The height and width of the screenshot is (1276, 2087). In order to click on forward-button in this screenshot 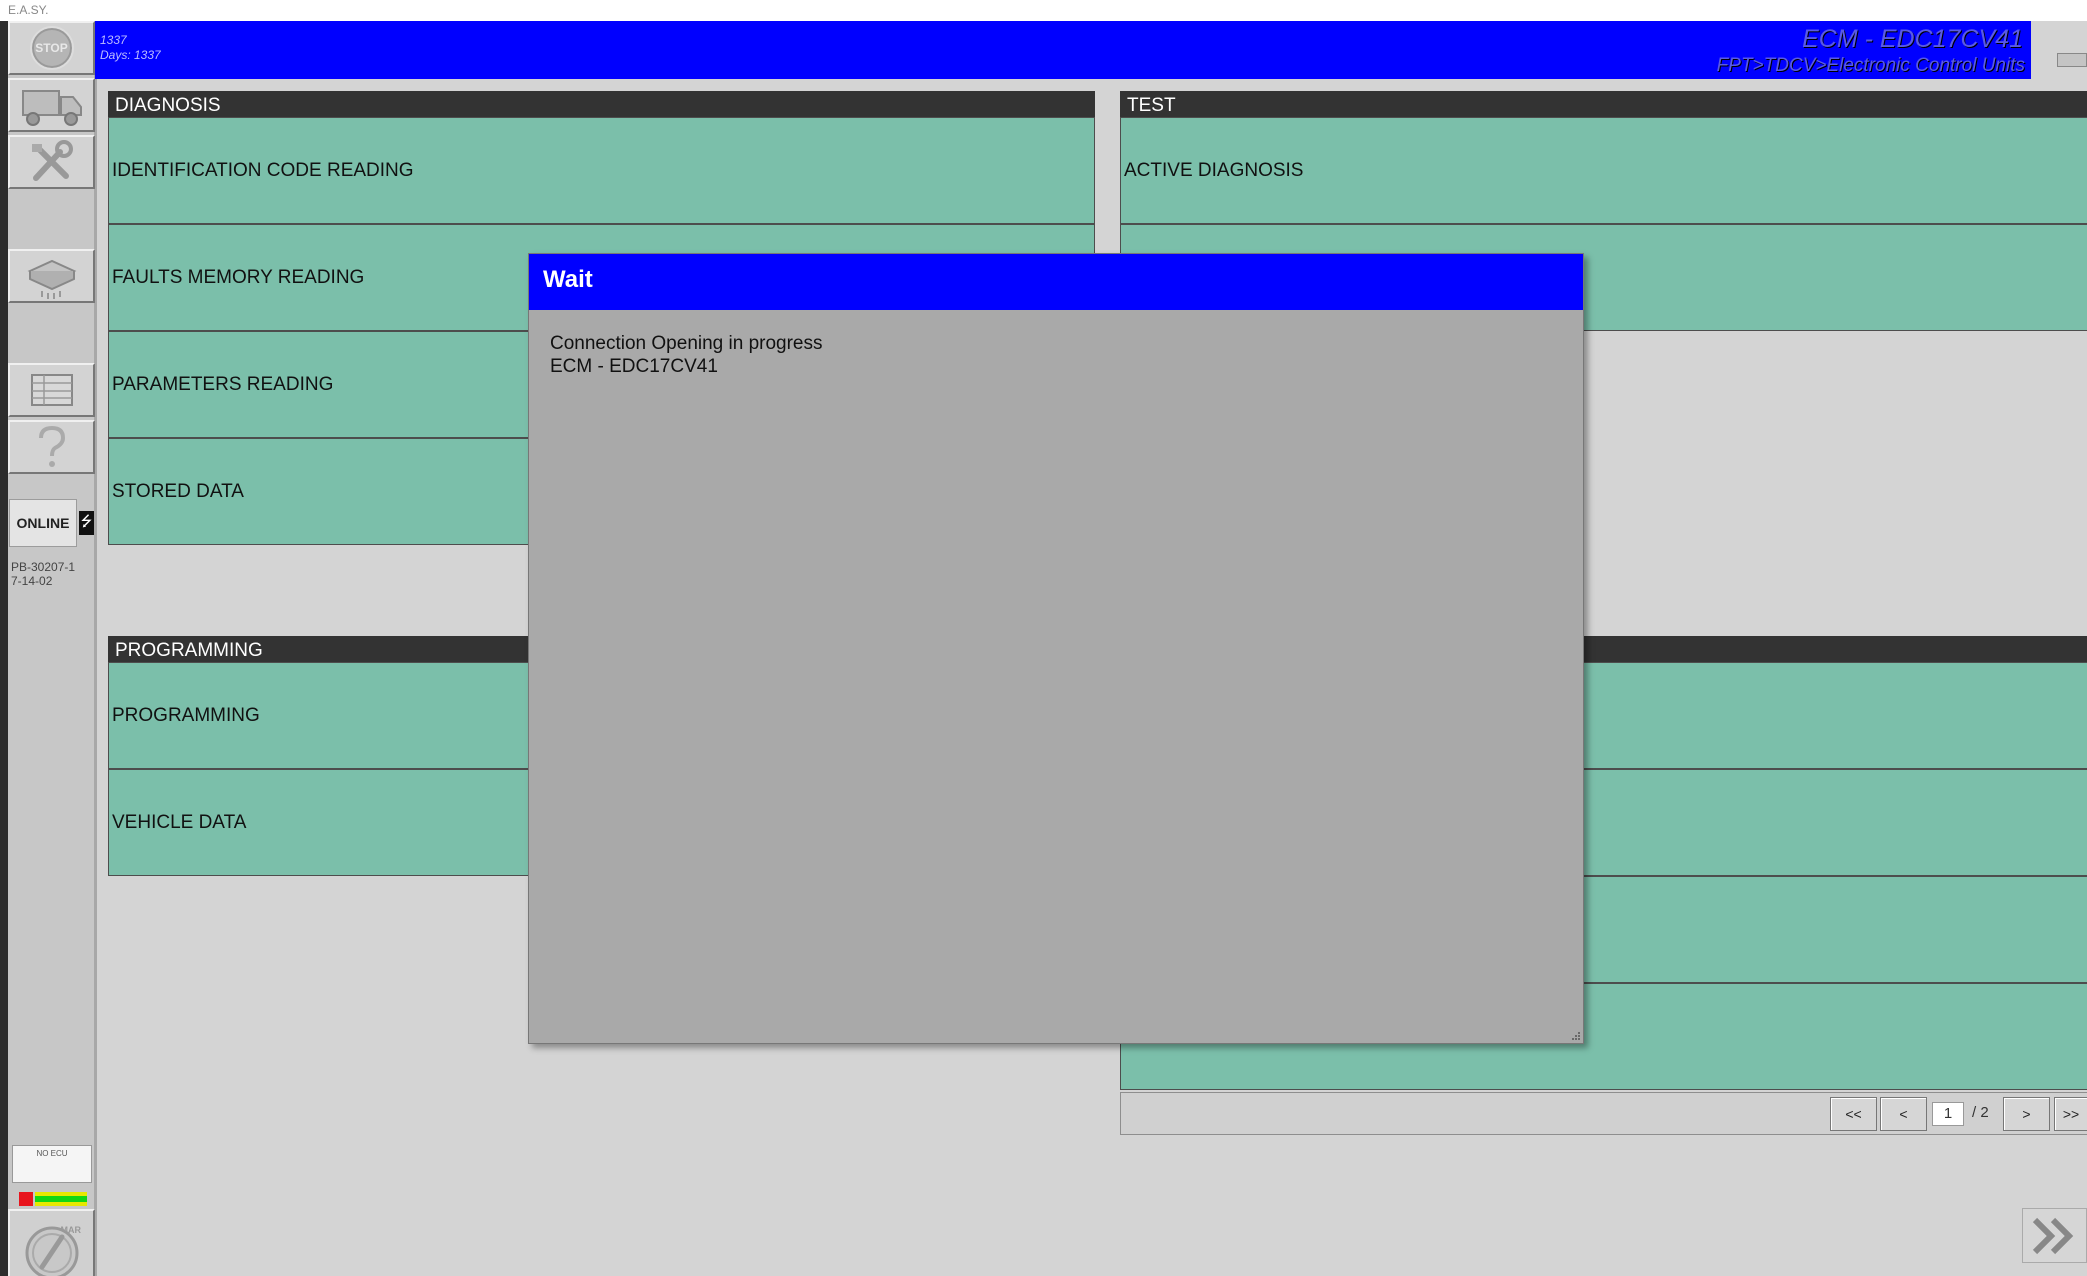, I will do `click(2054, 1235)`.